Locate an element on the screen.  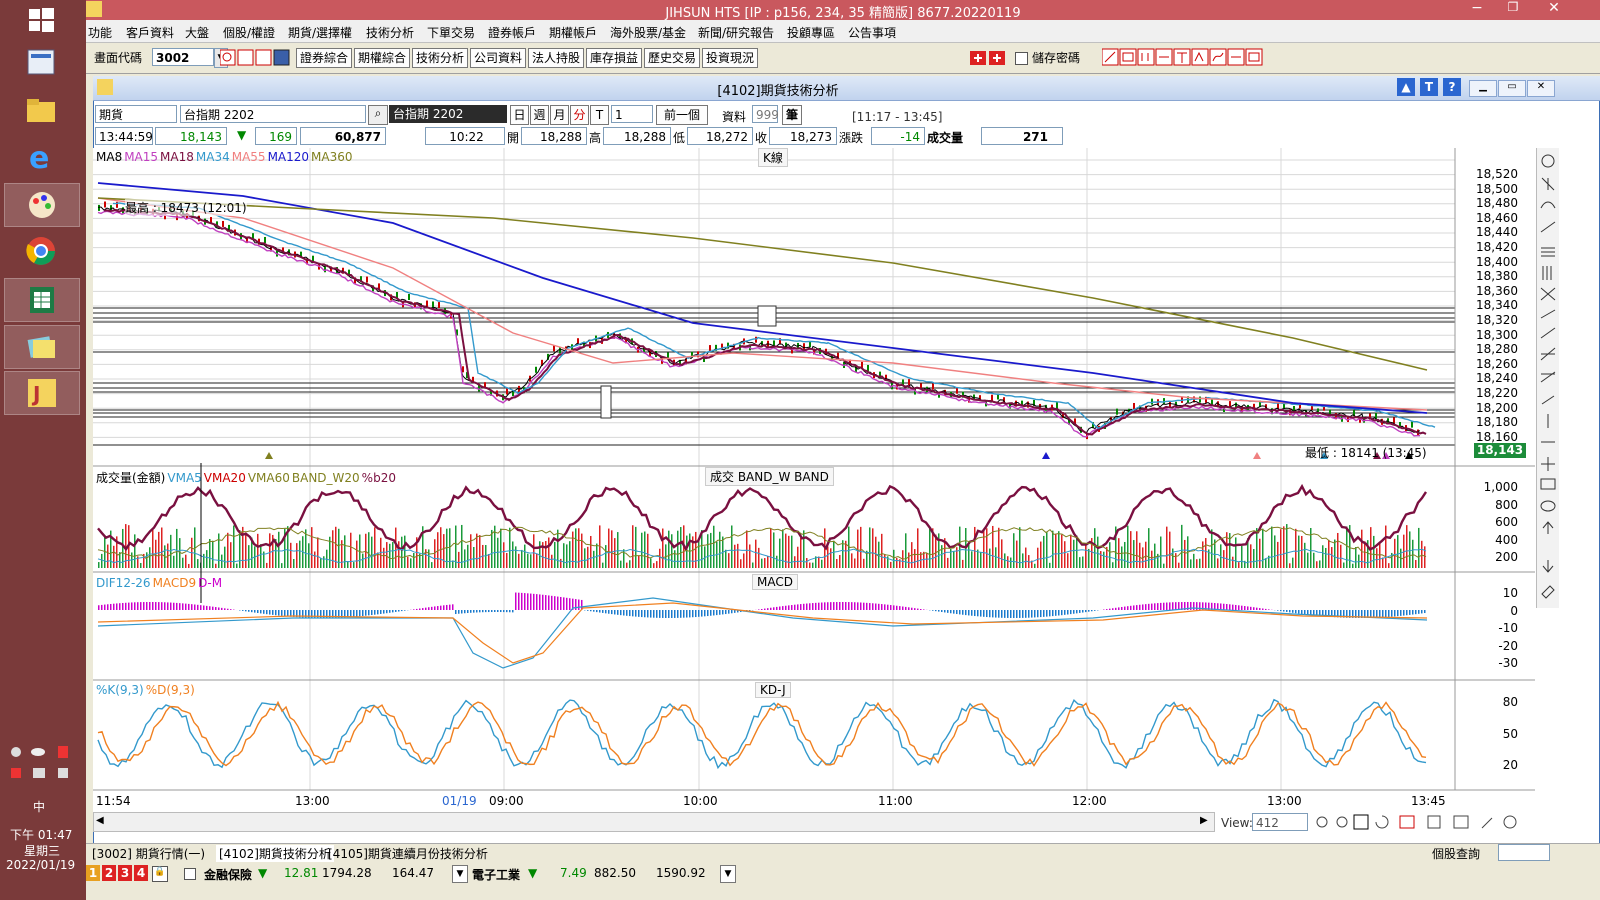
stock-query-input is located at coordinates (1524, 852).